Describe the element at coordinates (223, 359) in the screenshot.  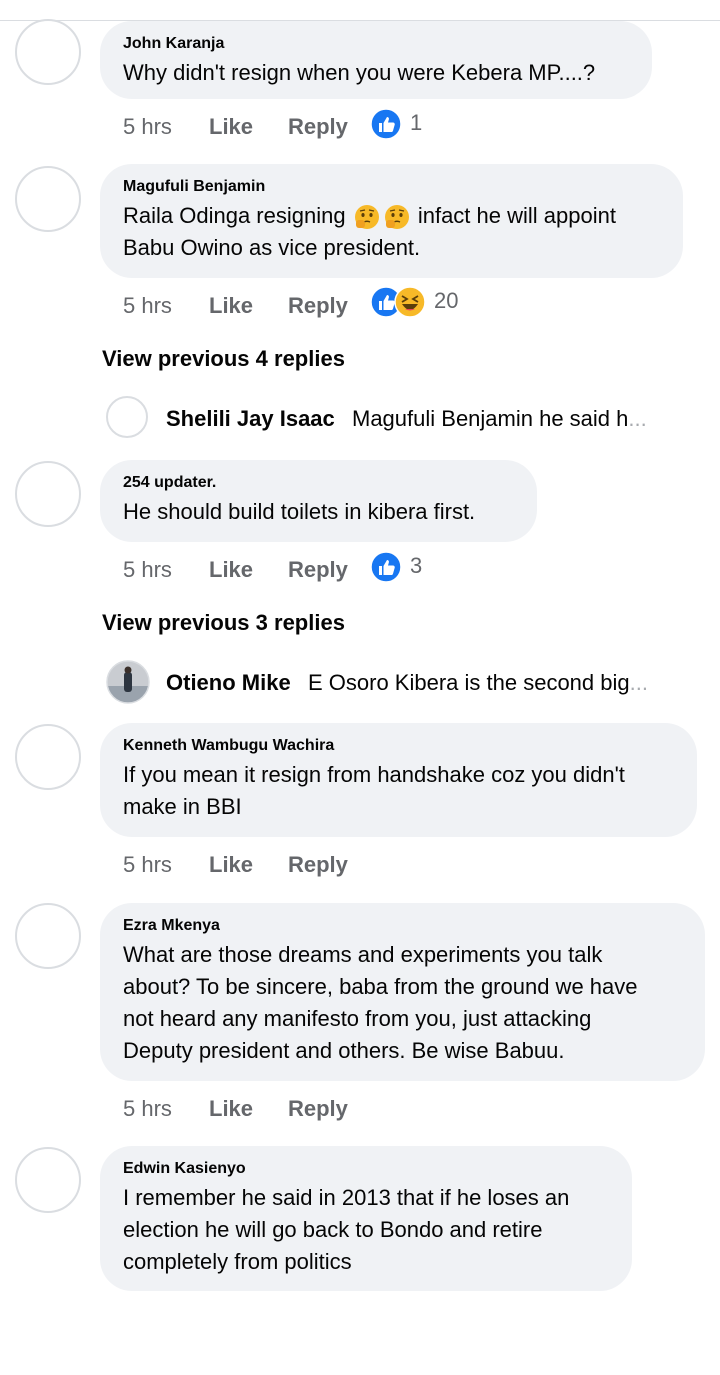
I see `view-previous-replies-link: View previous 4 replies` at that location.